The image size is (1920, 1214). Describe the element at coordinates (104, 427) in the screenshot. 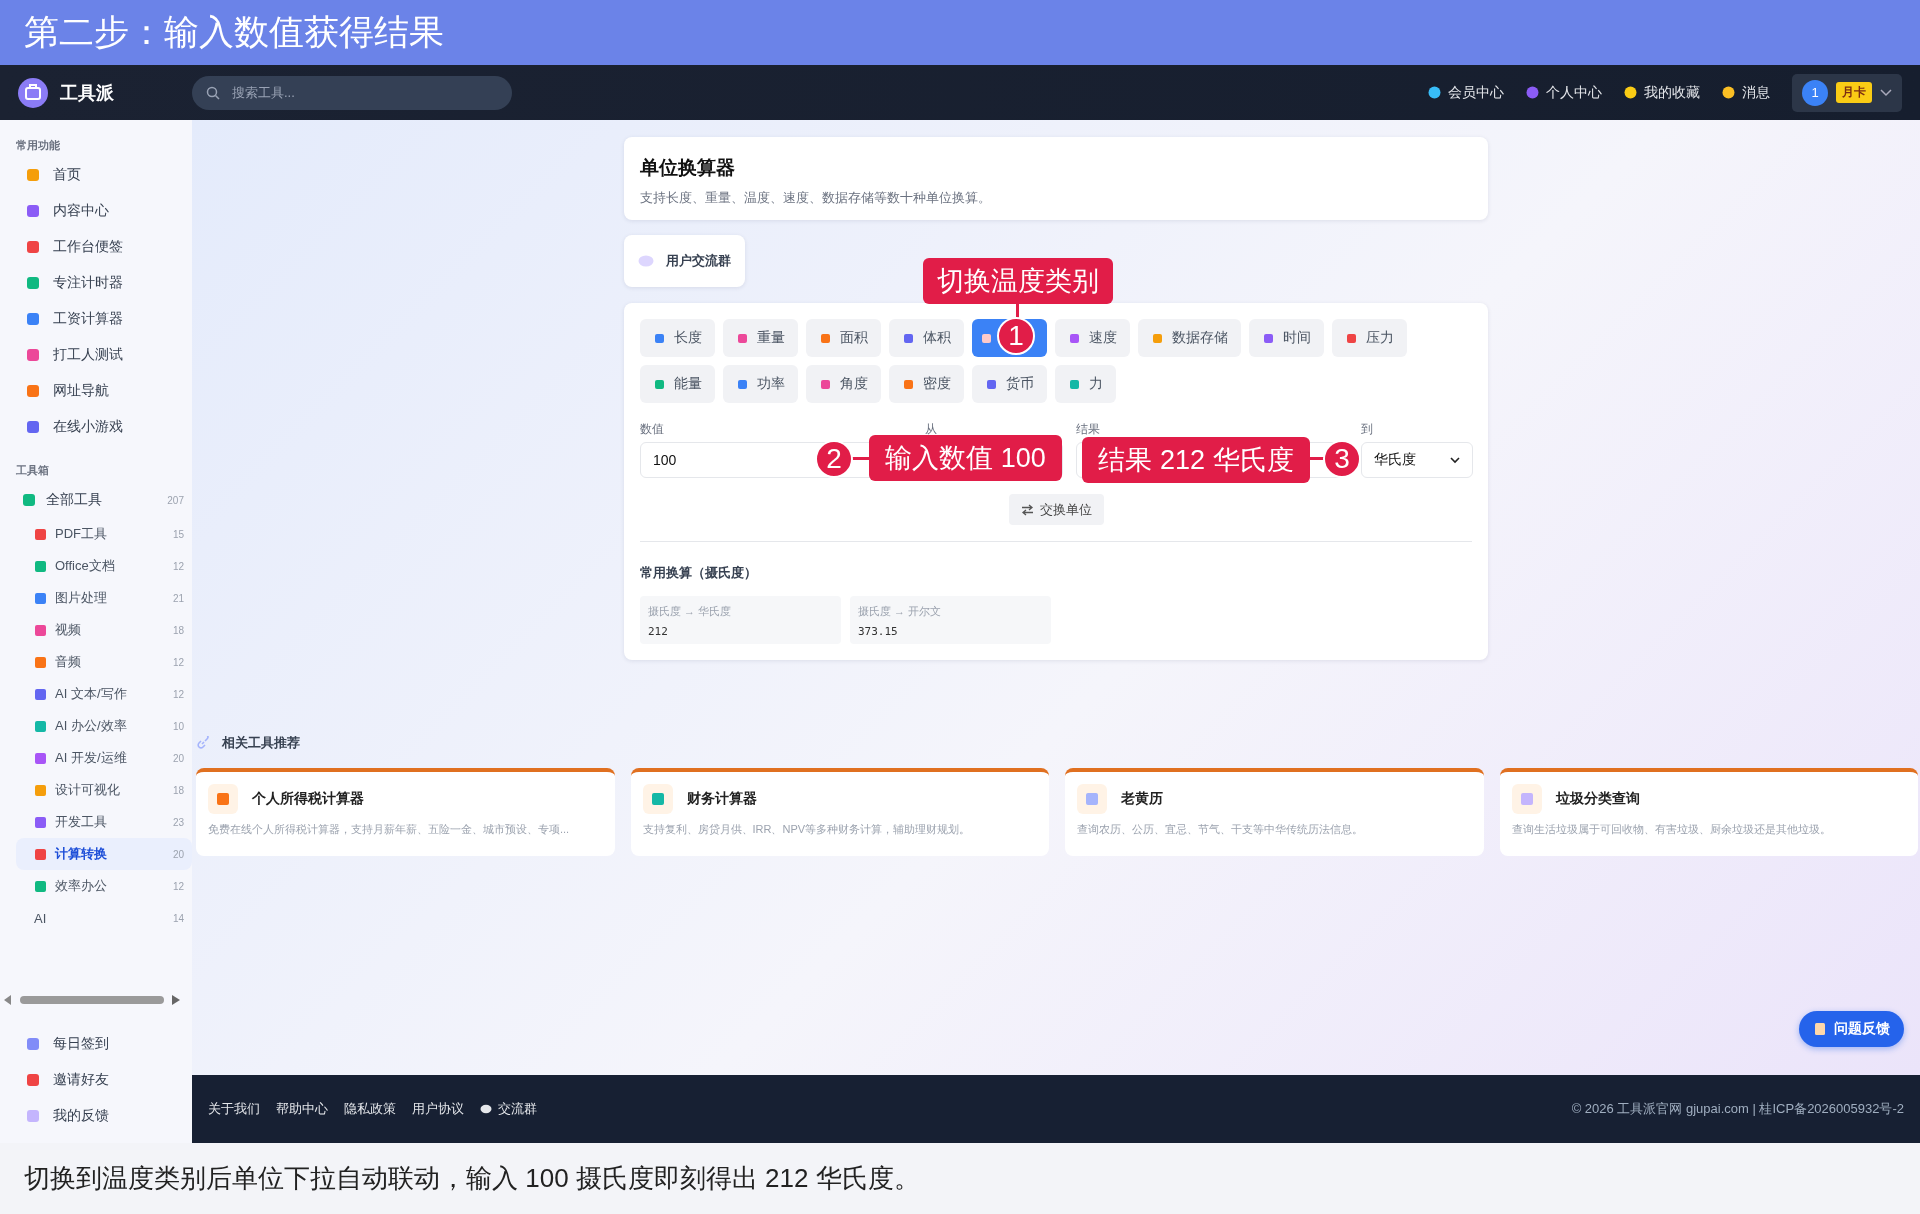

I see `sidebar-item: 在线小游戏` at that location.